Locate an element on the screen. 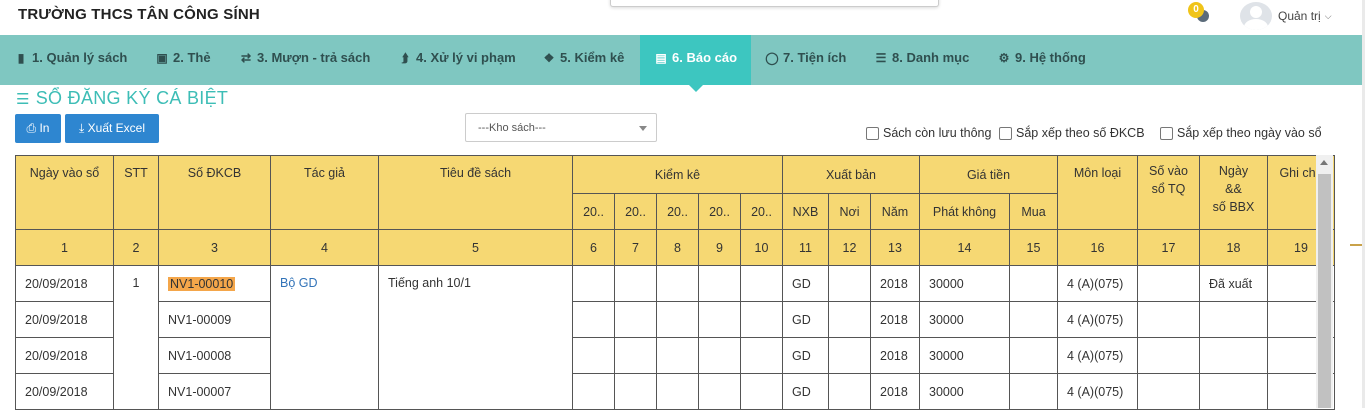  col-number: 14 is located at coordinates (964, 247).